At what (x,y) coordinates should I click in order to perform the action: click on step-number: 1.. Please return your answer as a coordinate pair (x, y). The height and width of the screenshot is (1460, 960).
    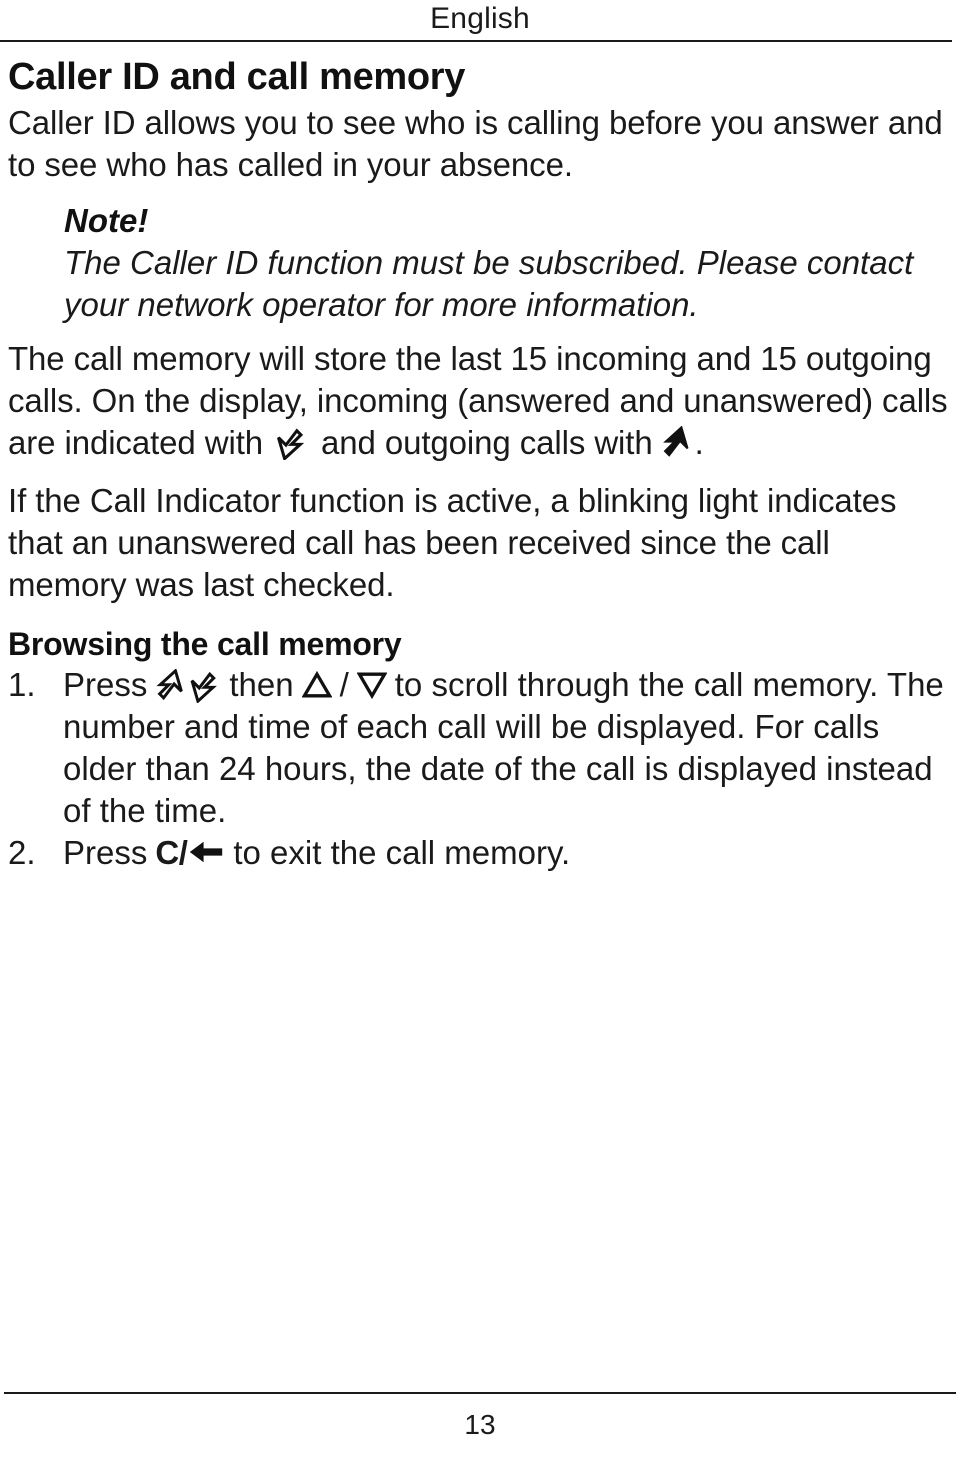
    Looking at the image, I should click on (22, 684).